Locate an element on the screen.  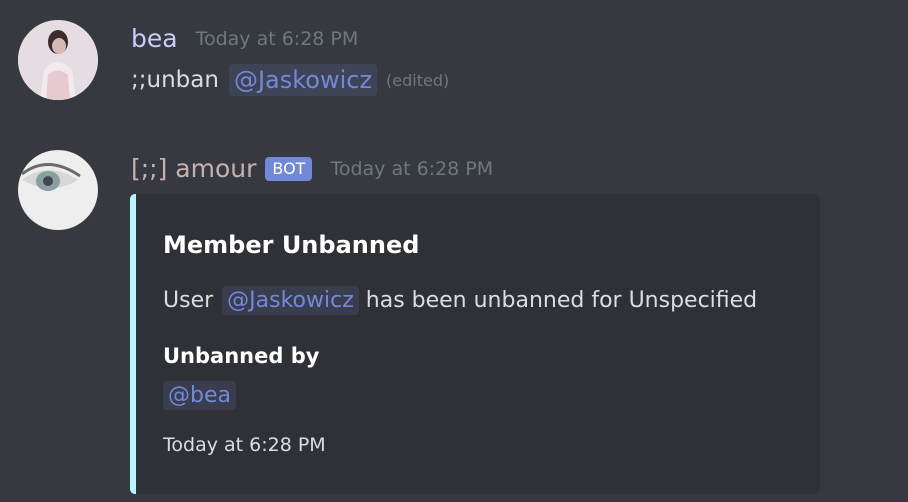
bot-avatar-amour is located at coordinates (58, 190).